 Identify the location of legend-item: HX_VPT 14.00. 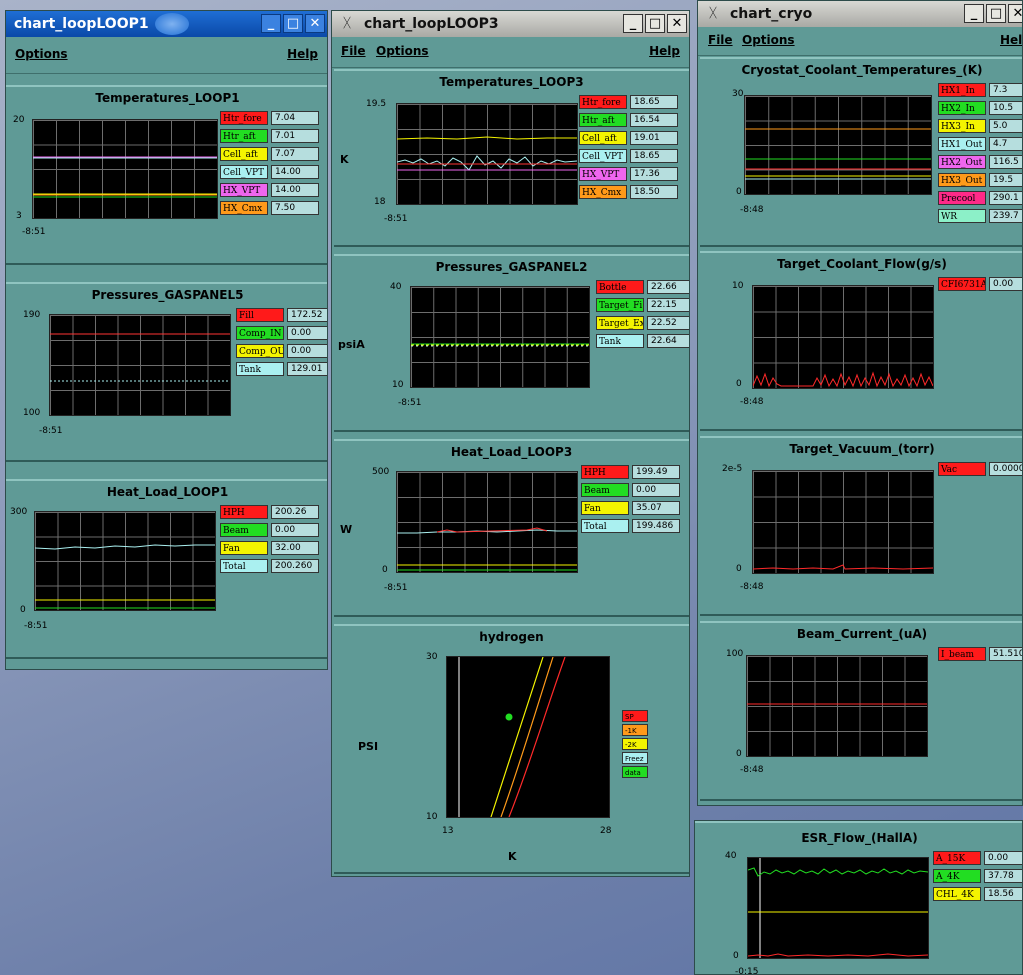
(269, 190).